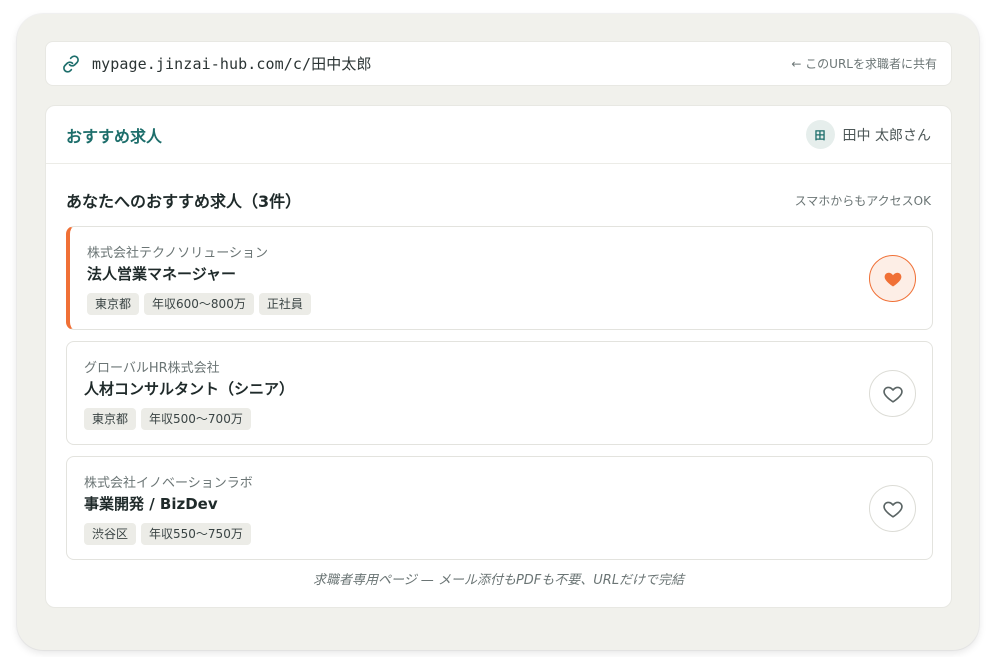  Describe the element at coordinates (151, 503) in the screenshot. I see `job-title: 事業開発 / BizDev` at that location.